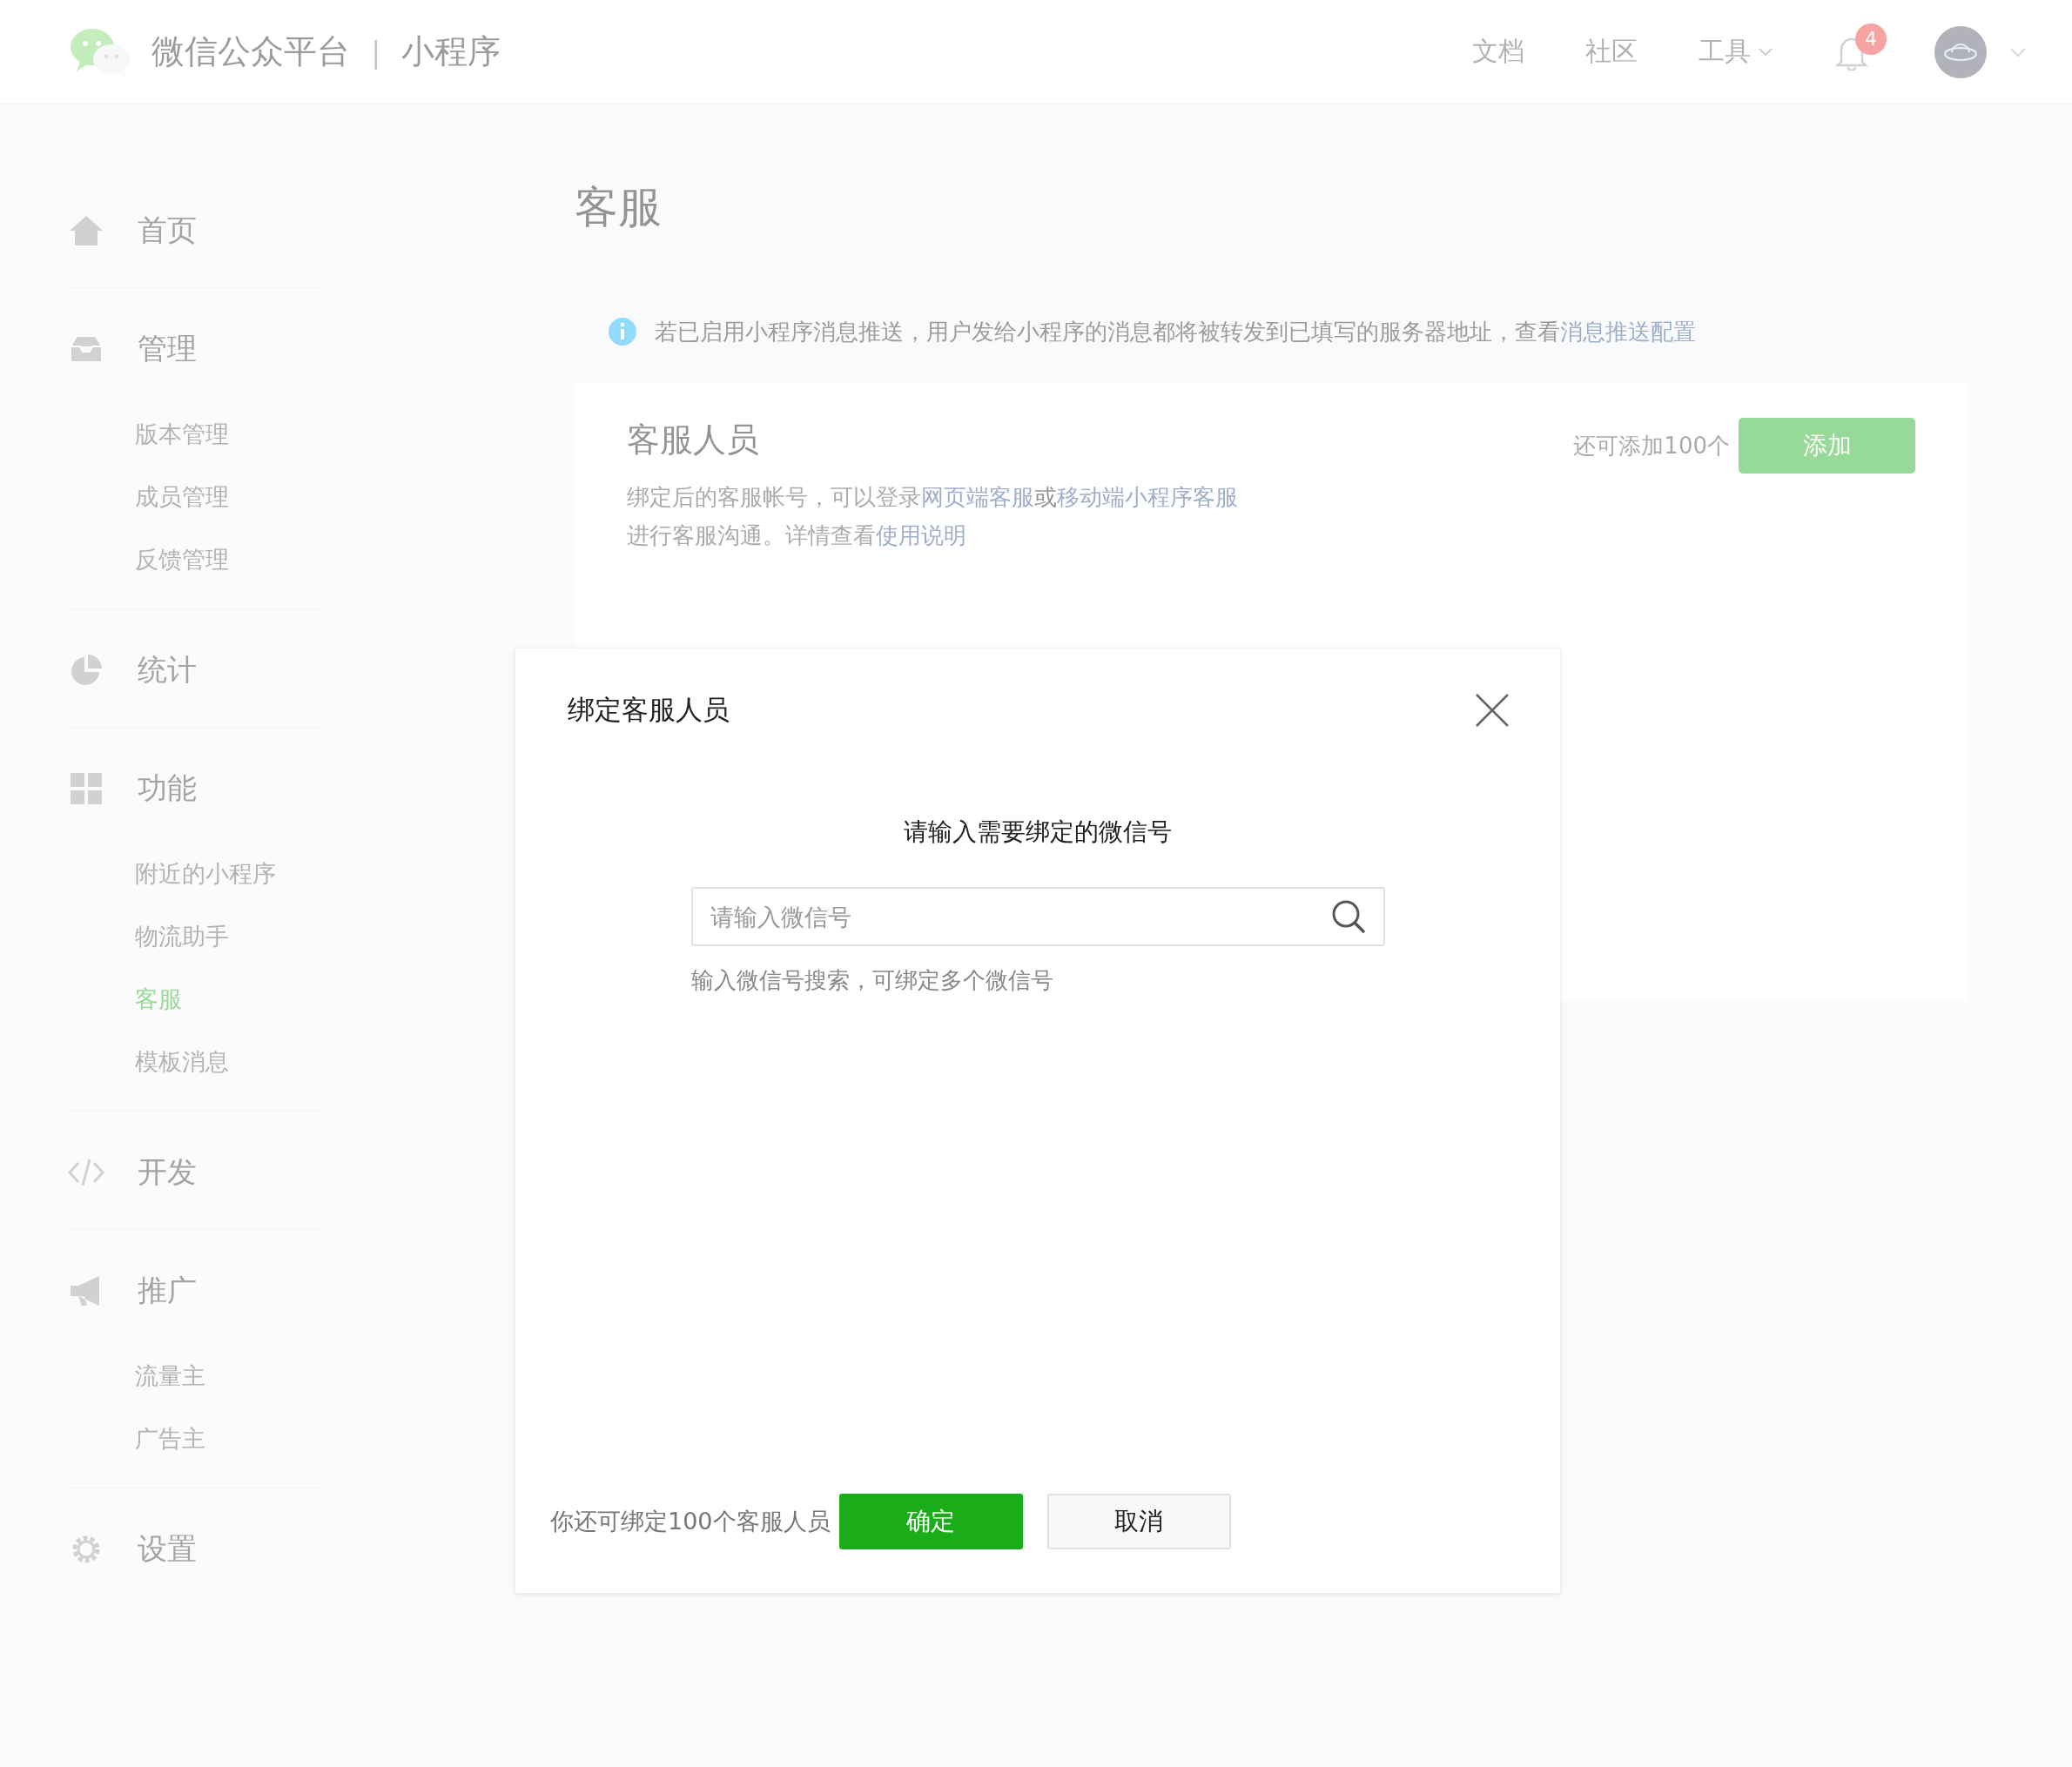 The width and height of the screenshot is (2072, 1767). Describe the element at coordinates (978, 497) in the screenshot. I see `help-link: 网页端客服` at that location.